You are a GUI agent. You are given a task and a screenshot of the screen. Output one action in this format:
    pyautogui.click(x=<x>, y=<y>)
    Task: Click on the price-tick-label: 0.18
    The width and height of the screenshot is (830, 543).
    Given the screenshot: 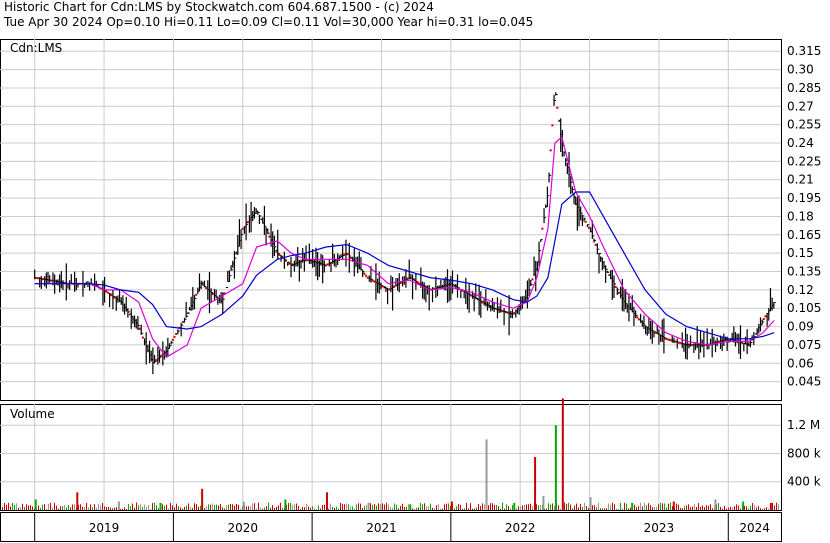 What is the action you would take?
    pyautogui.click(x=800, y=216)
    